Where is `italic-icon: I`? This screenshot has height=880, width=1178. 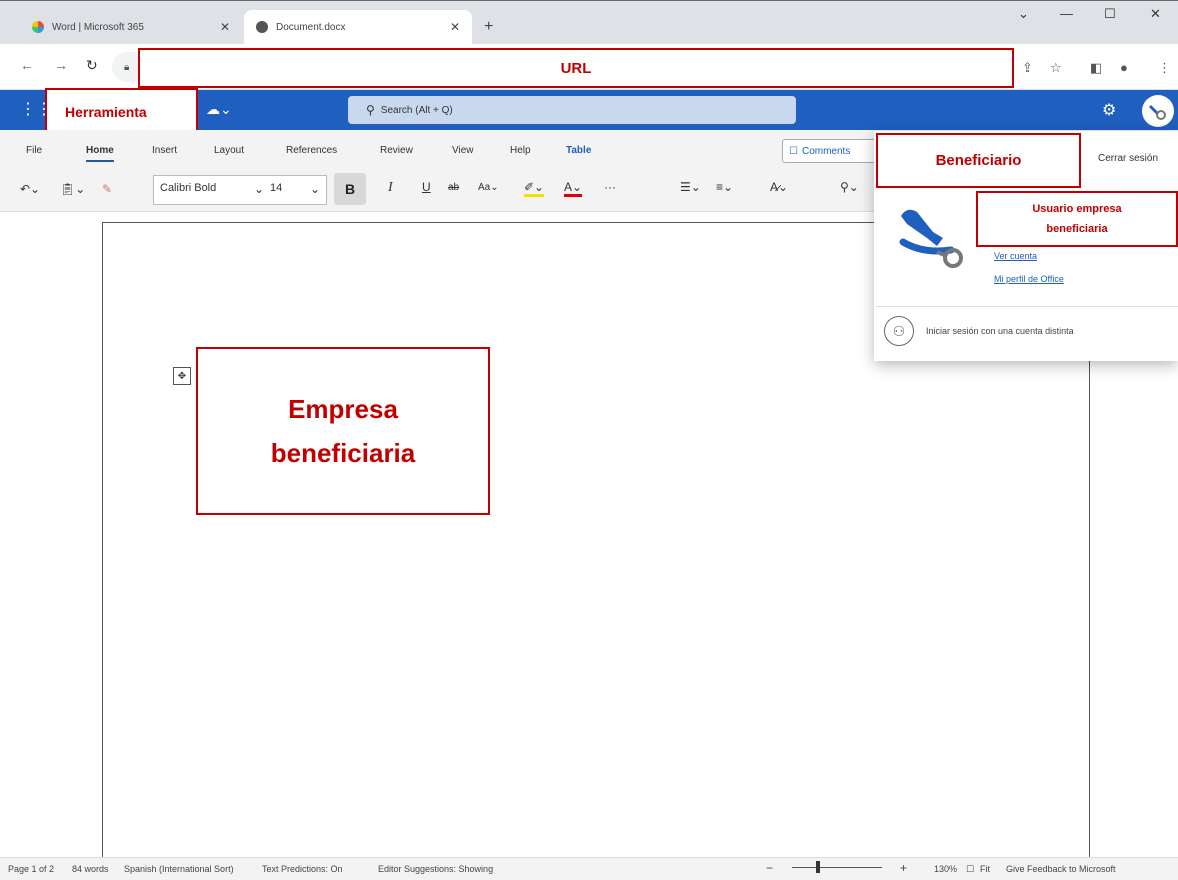
italic-icon: I is located at coordinates (390, 188).